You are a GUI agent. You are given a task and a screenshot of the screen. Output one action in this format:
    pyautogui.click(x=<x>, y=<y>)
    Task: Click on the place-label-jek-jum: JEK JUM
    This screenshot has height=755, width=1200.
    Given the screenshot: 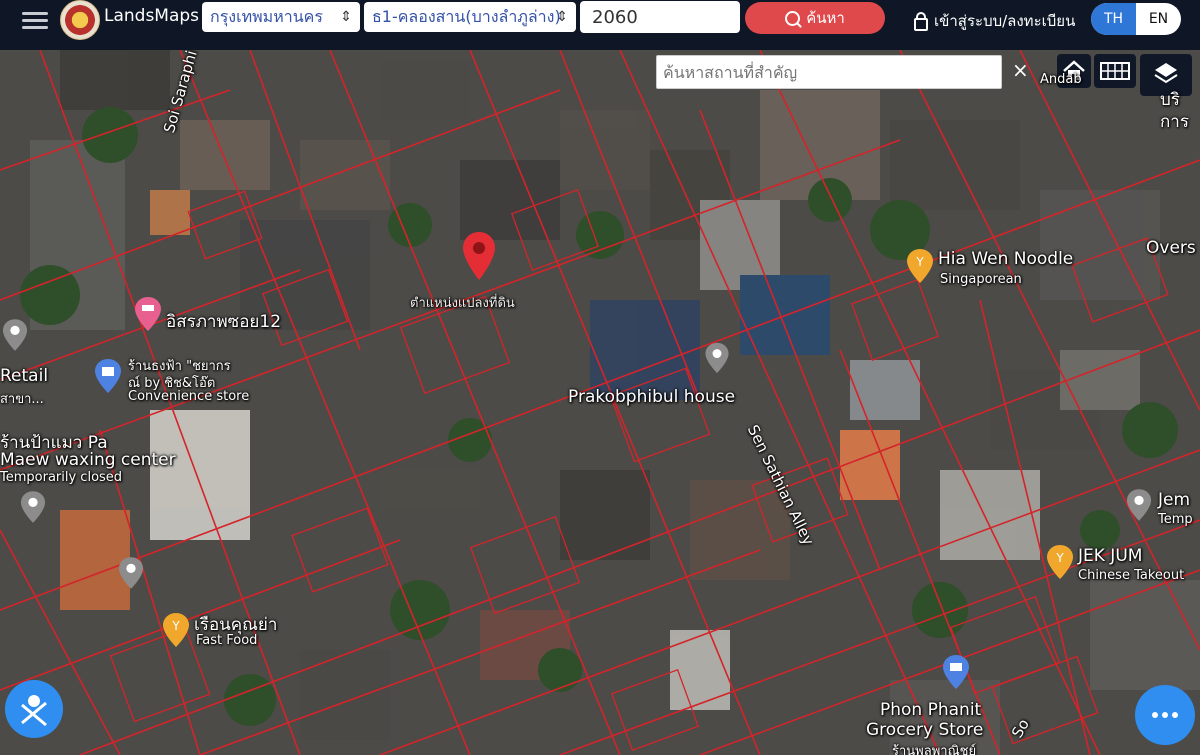 What is the action you would take?
    pyautogui.click(x=1110, y=556)
    